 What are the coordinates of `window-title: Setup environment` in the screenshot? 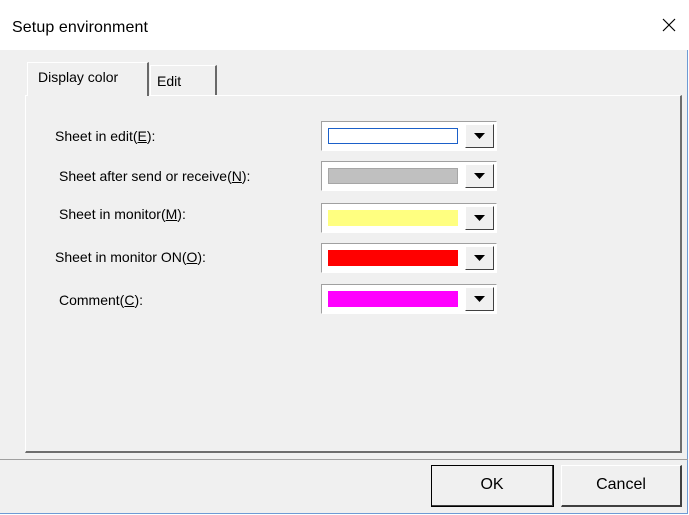 It's located at (80, 27).